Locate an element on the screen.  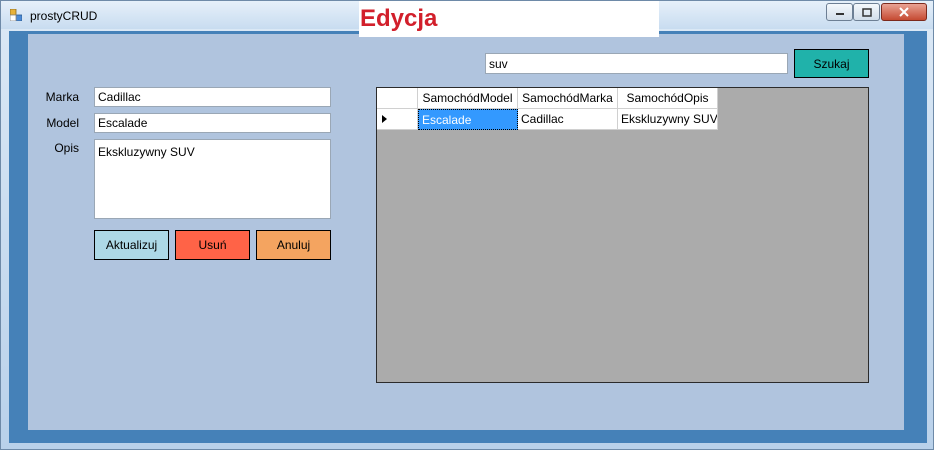
column-header-opis: SamochódOpis is located at coordinates (668, 98).